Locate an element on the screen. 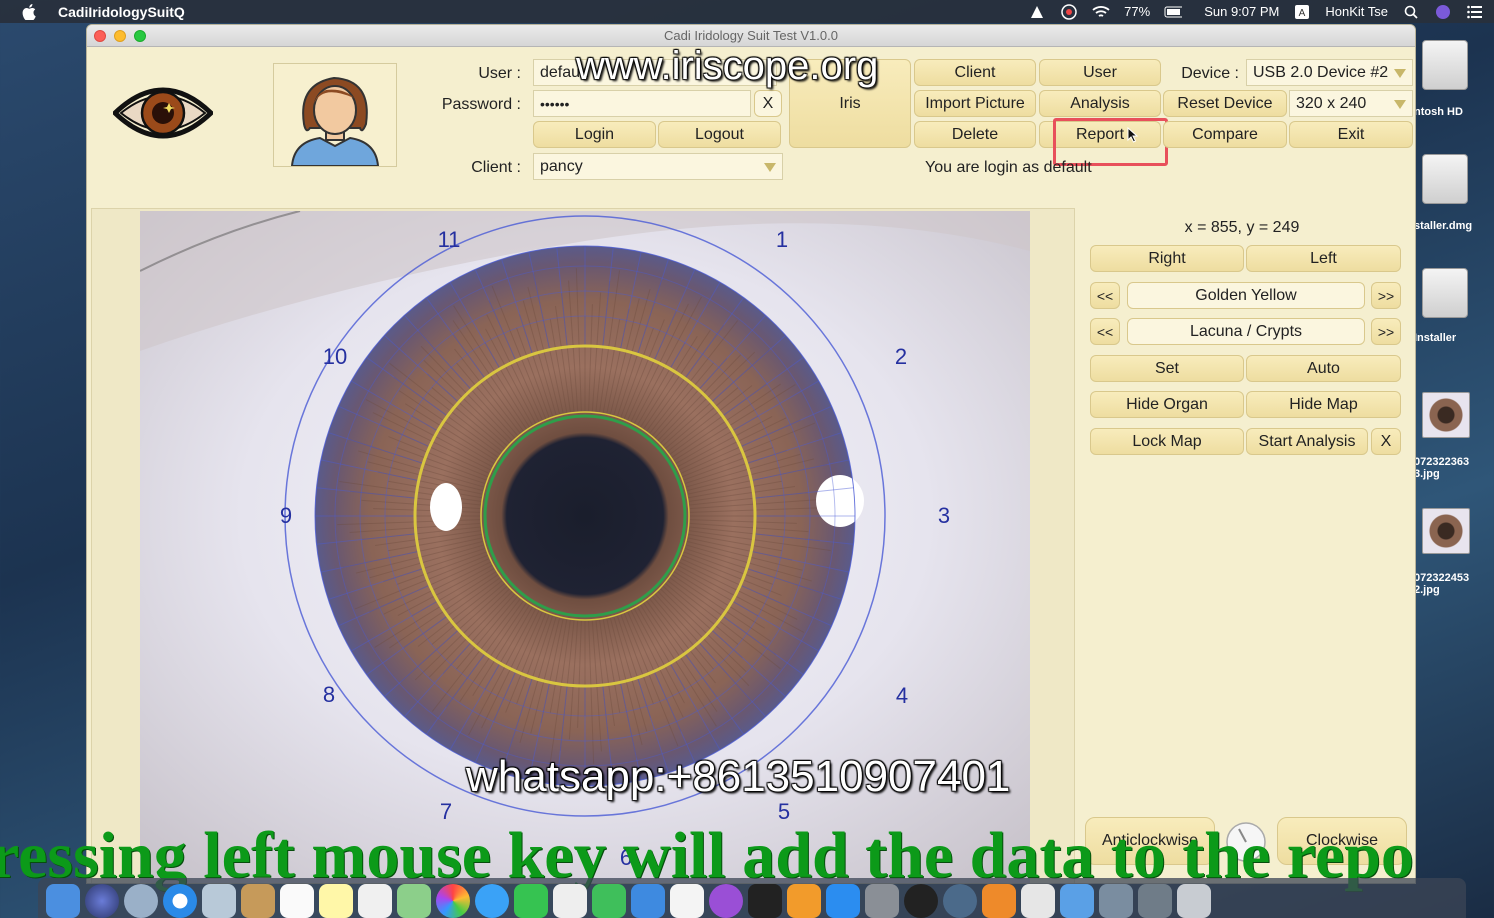 The width and height of the screenshot is (1494, 918). books-icon is located at coordinates (804, 901).